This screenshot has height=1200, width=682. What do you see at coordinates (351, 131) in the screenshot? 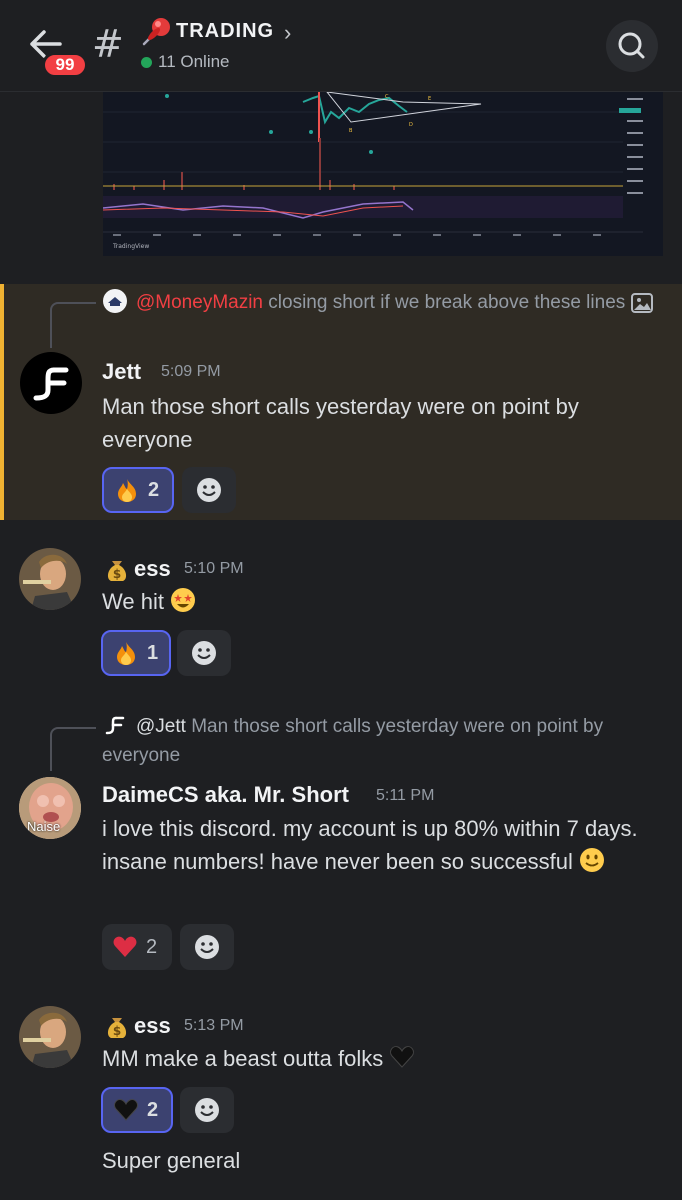
I see `svg-text: B` at bounding box center [351, 131].